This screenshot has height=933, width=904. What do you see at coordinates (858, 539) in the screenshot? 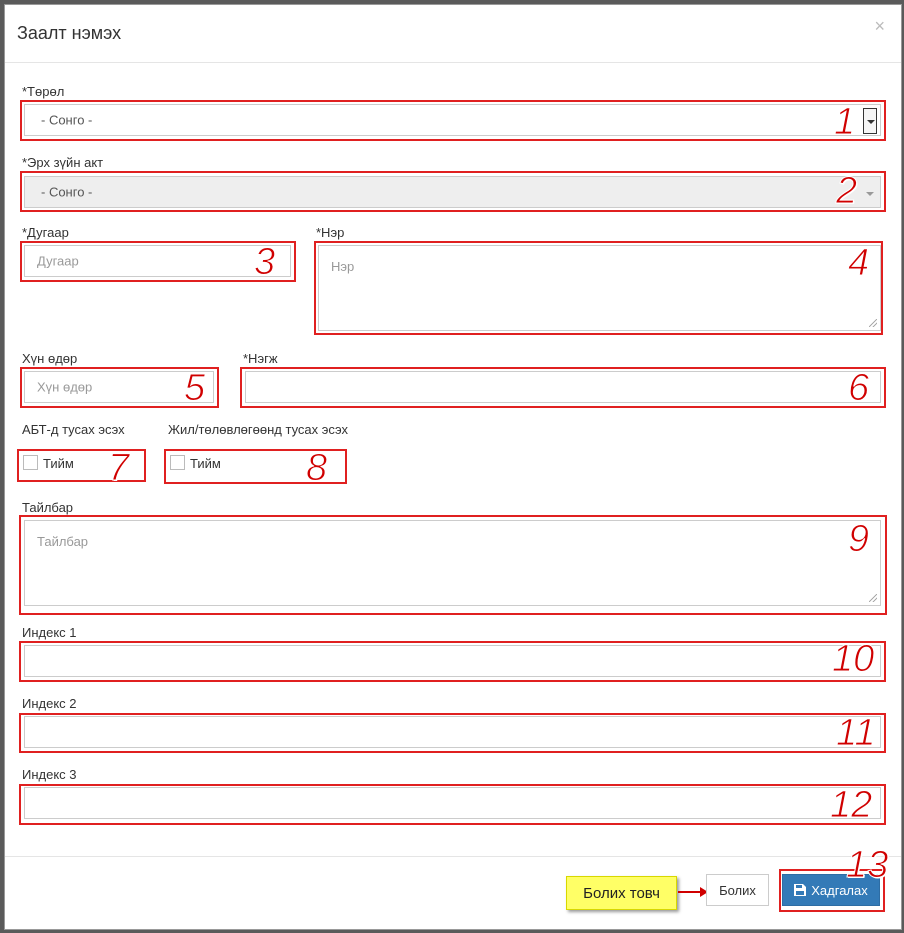
I see `annotation-number-9: 9` at bounding box center [858, 539].